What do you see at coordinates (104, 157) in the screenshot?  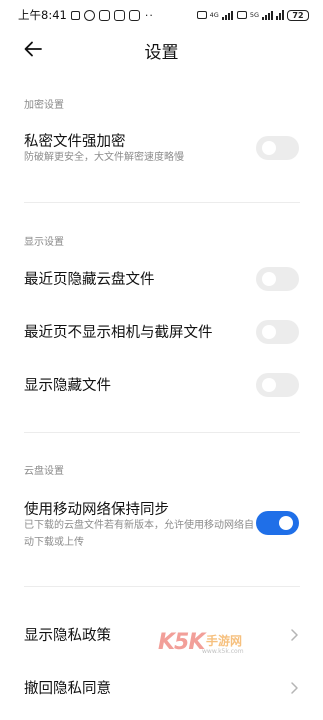 I see `setting-description: 防破解更安全，大文件解密速度略慢` at bounding box center [104, 157].